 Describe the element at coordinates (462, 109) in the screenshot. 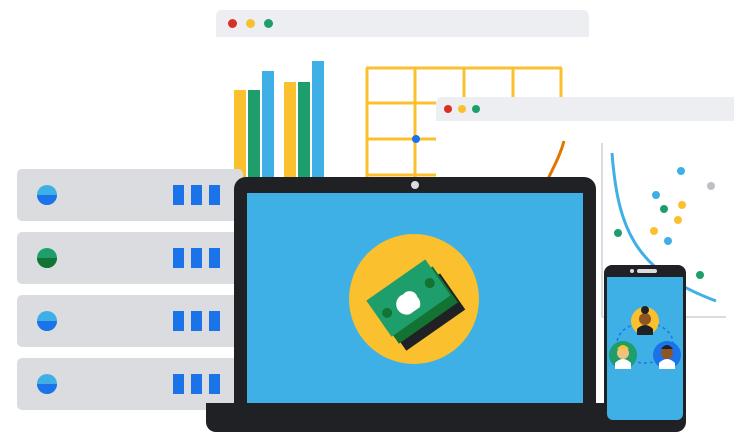

I see `minimize-dot-icon` at that location.